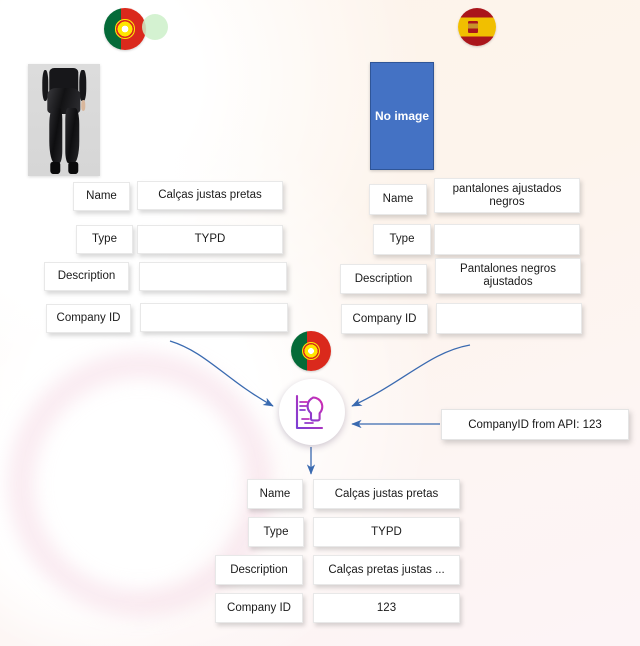 The height and width of the screenshot is (646, 640). What do you see at coordinates (55, 168) in the screenshot?
I see `figure-boot-left` at bounding box center [55, 168].